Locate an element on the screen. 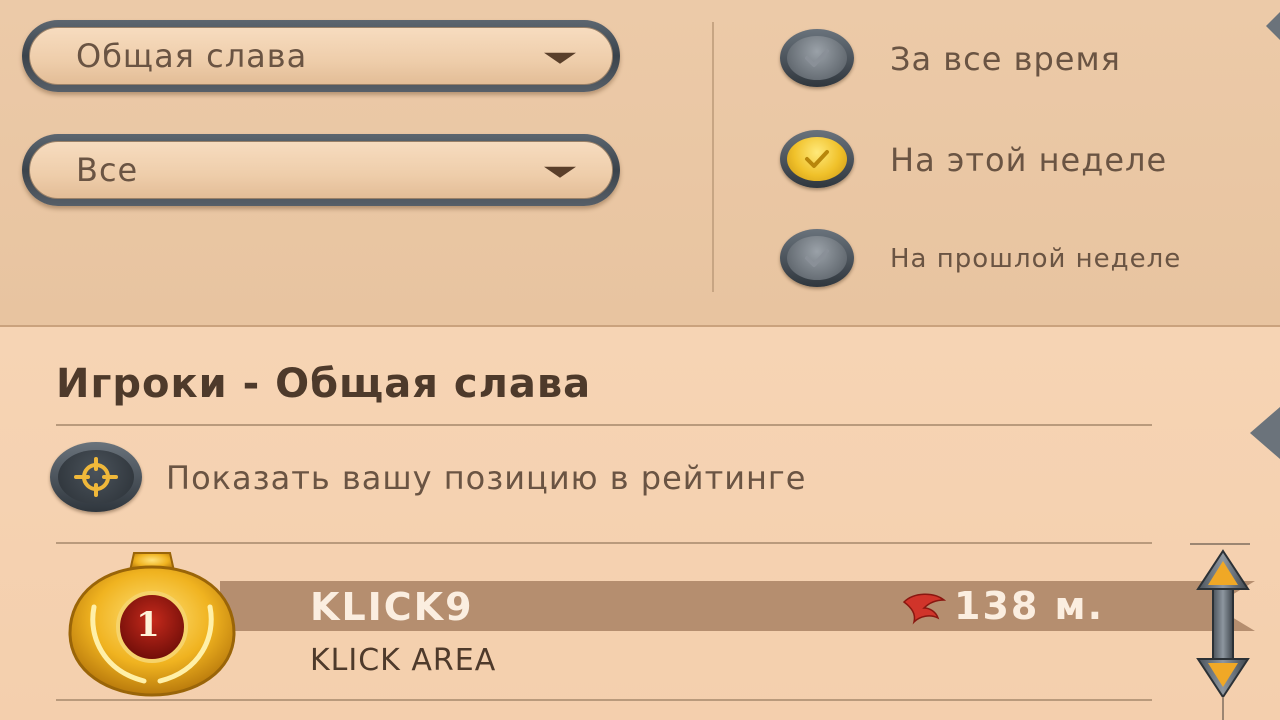  show-position-icon-button is located at coordinates (96, 477).